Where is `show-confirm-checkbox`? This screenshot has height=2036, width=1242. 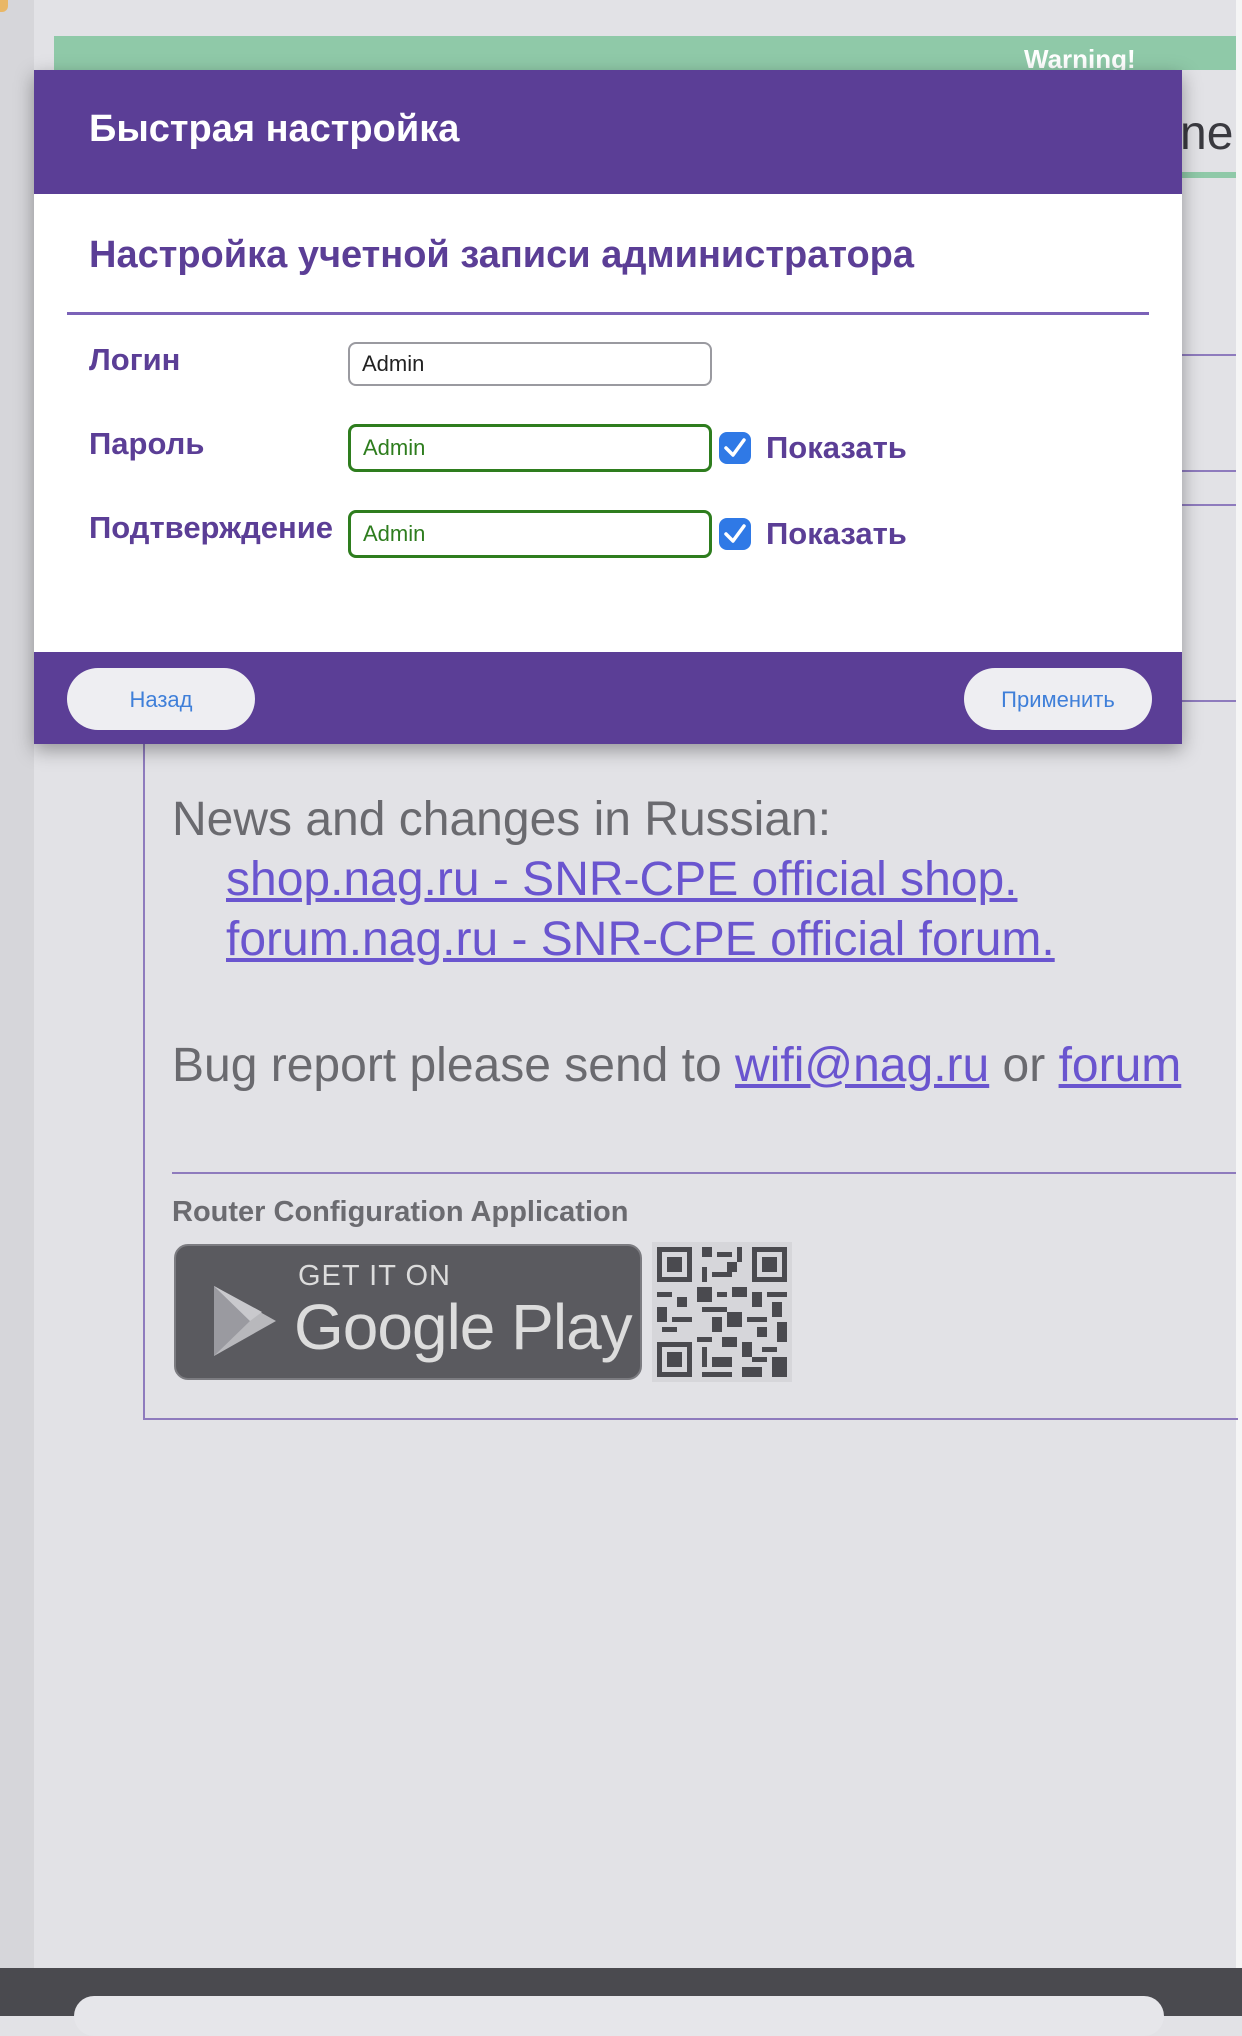
show-confirm-checkbox is located at coordinates (735, 534).